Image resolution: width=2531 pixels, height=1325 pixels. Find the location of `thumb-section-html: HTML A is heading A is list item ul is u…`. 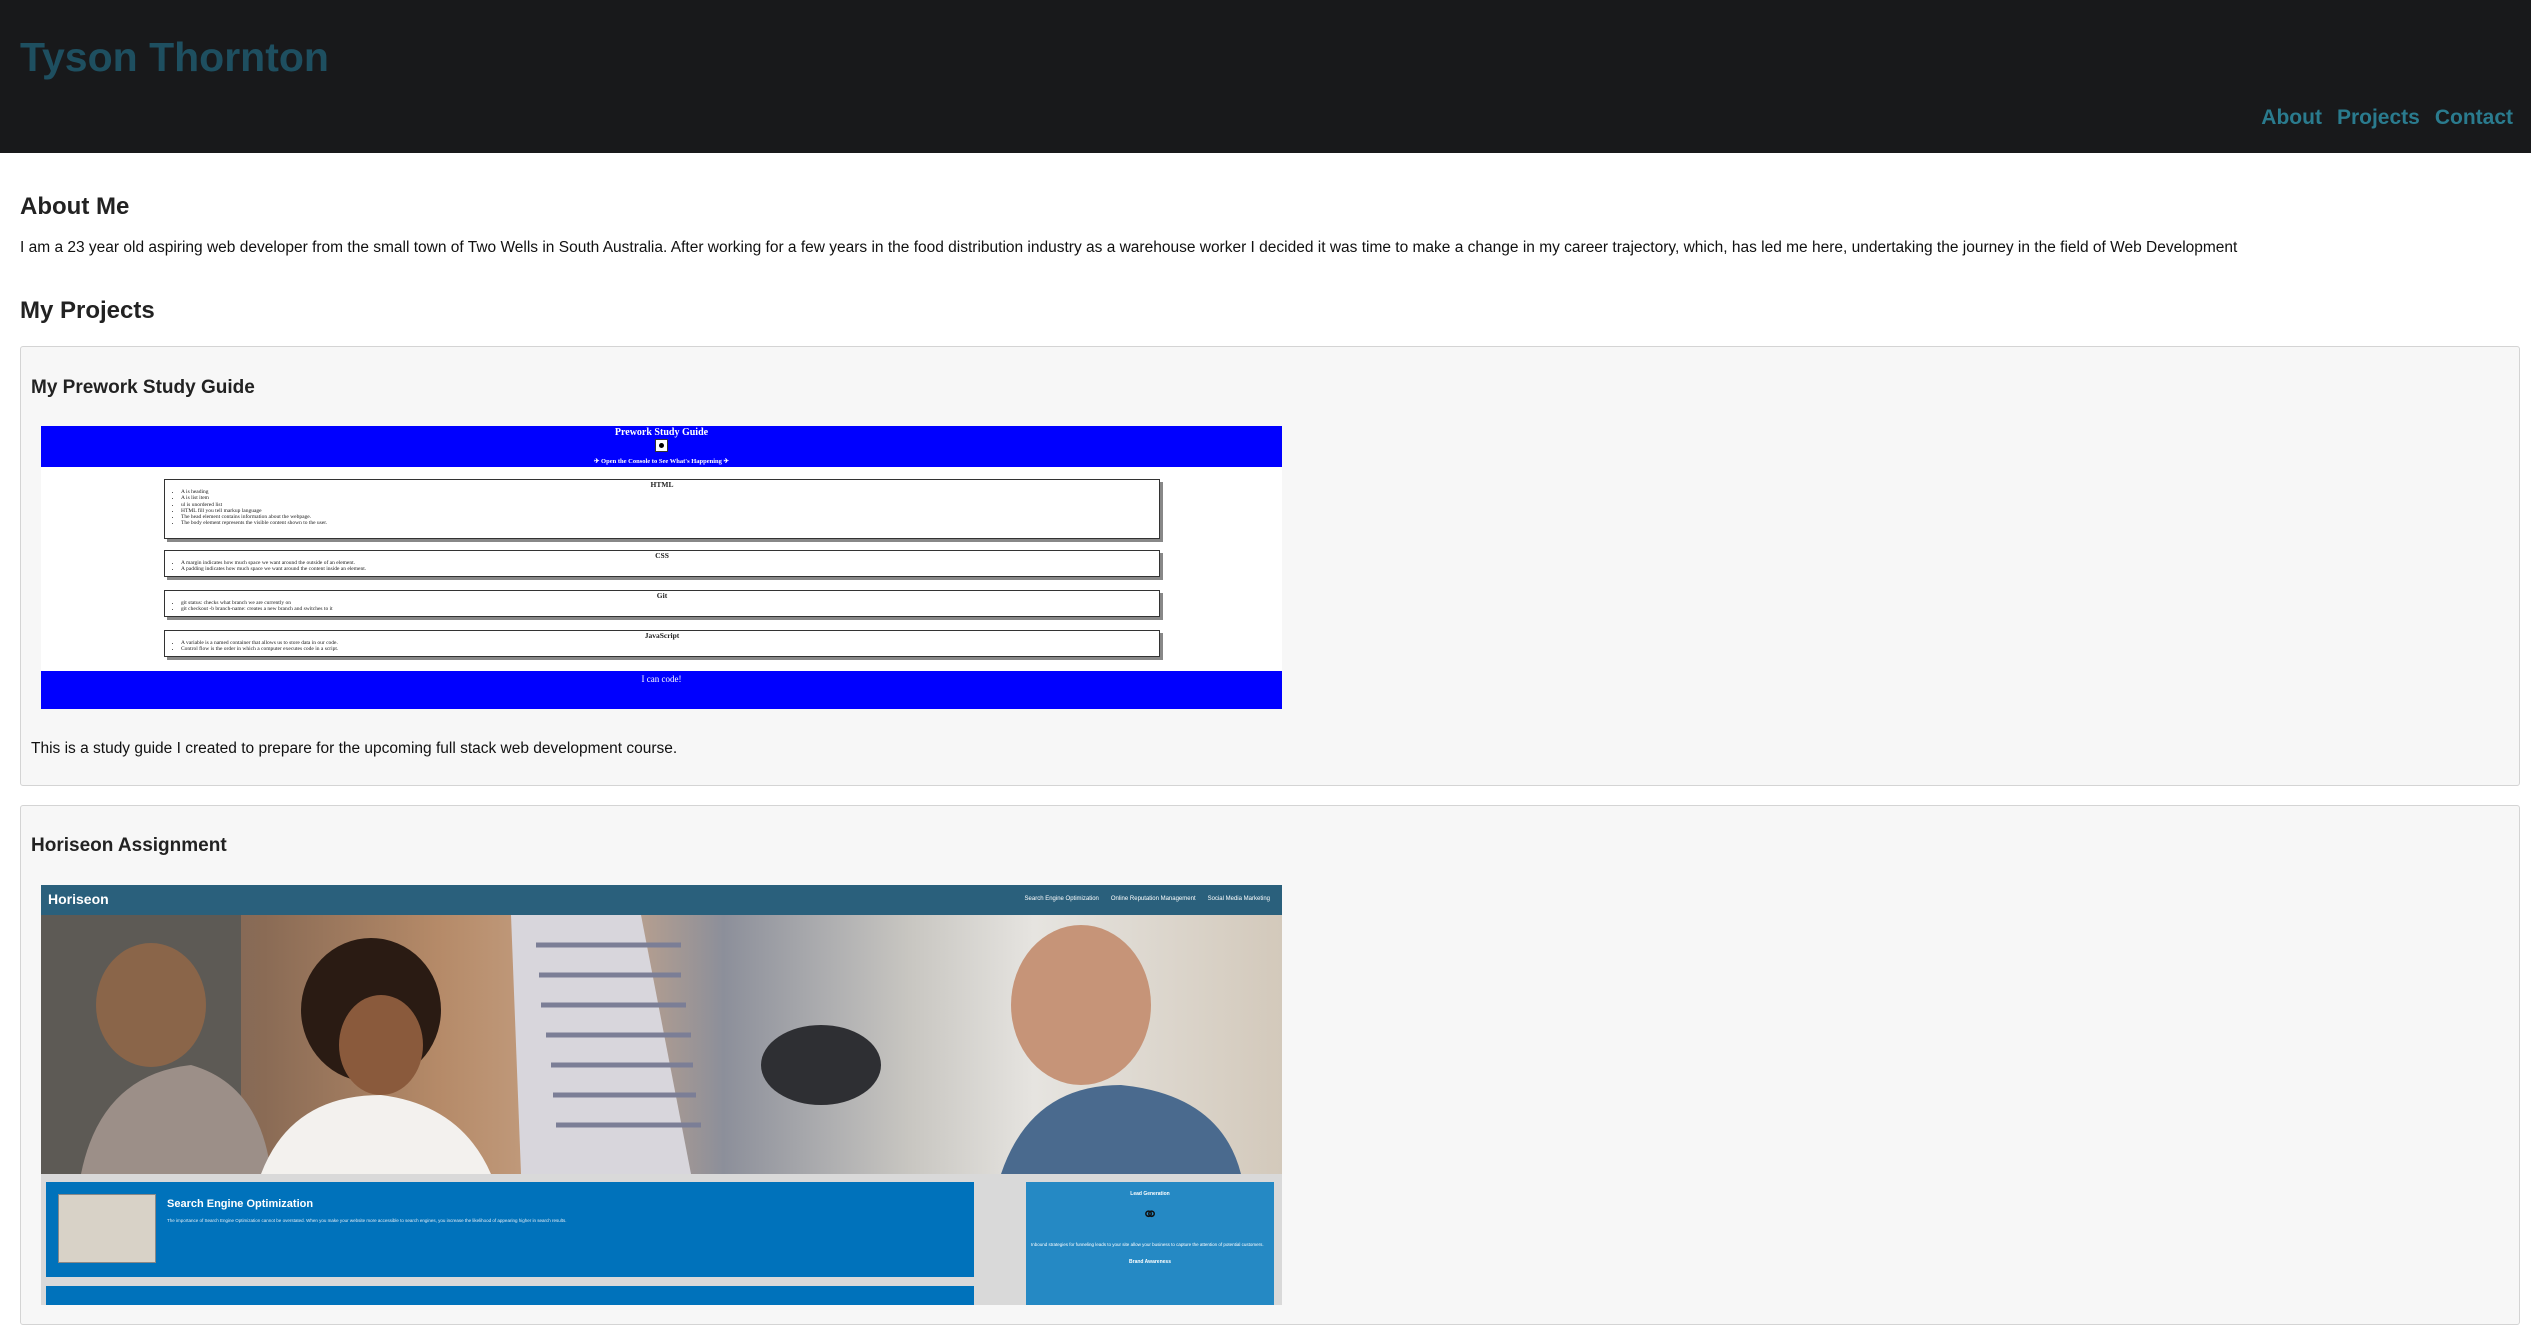

thumb-section-html: HTML A is heading A is list item ul is u… is located at coordinates (662, 509).